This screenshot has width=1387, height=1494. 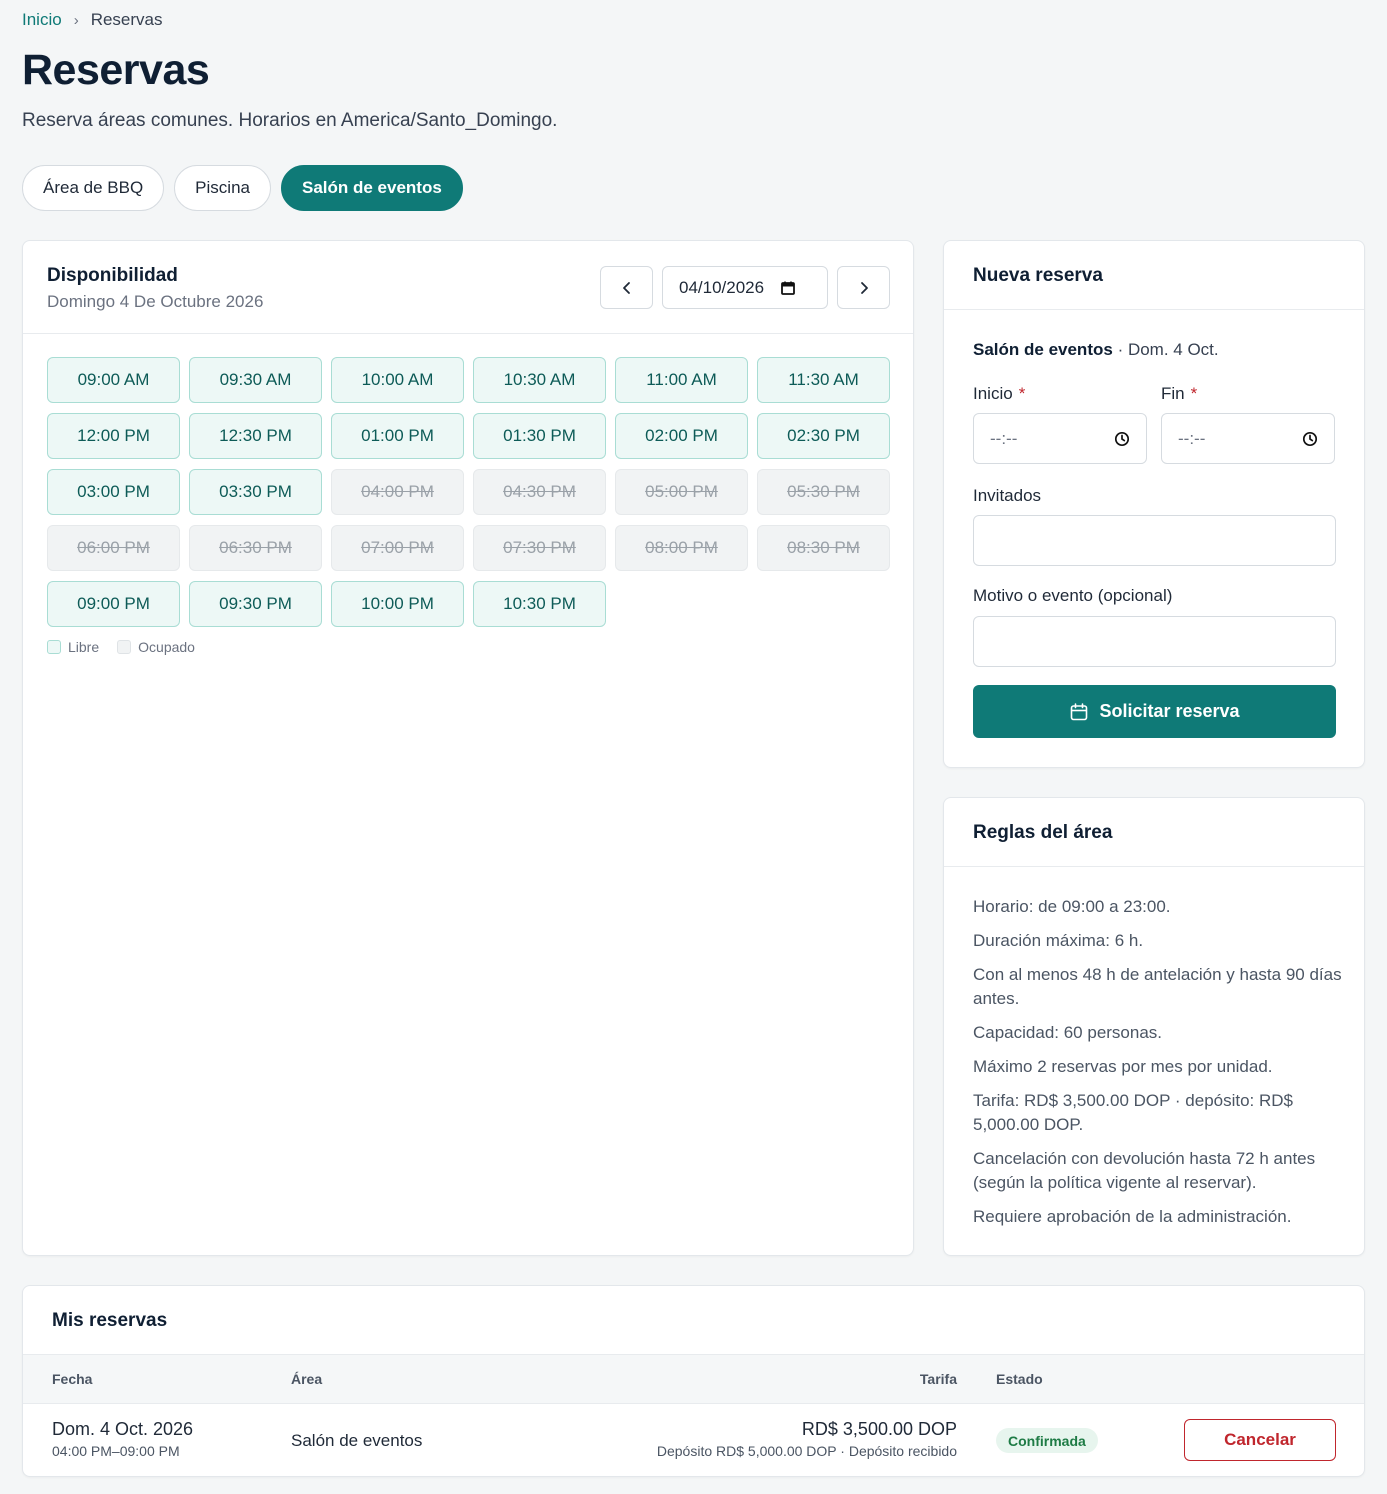 What do you see at coordinates (116, 70) in the screenshot?
I see `page-title: Reservas` at bounding box center [116, 70].